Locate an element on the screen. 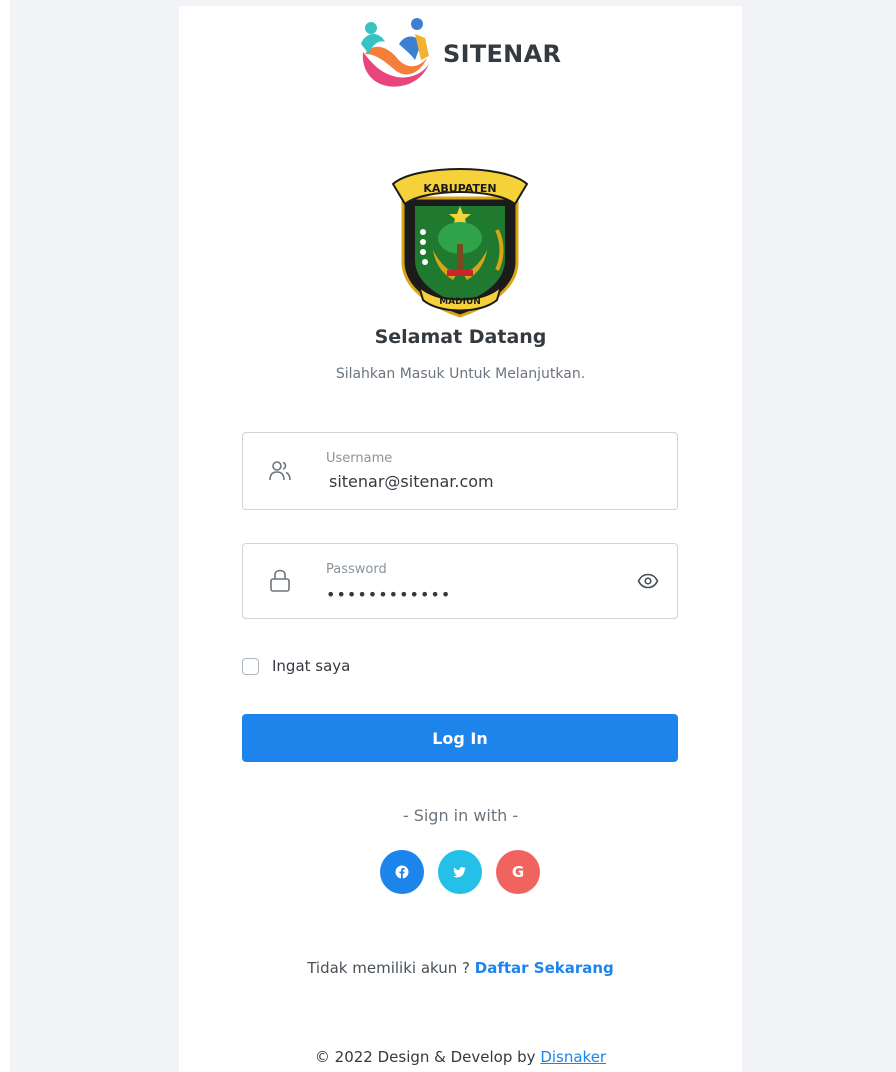 This screenshot has width=896, height=1072. twitter-button is located at coordinates (460, 872).